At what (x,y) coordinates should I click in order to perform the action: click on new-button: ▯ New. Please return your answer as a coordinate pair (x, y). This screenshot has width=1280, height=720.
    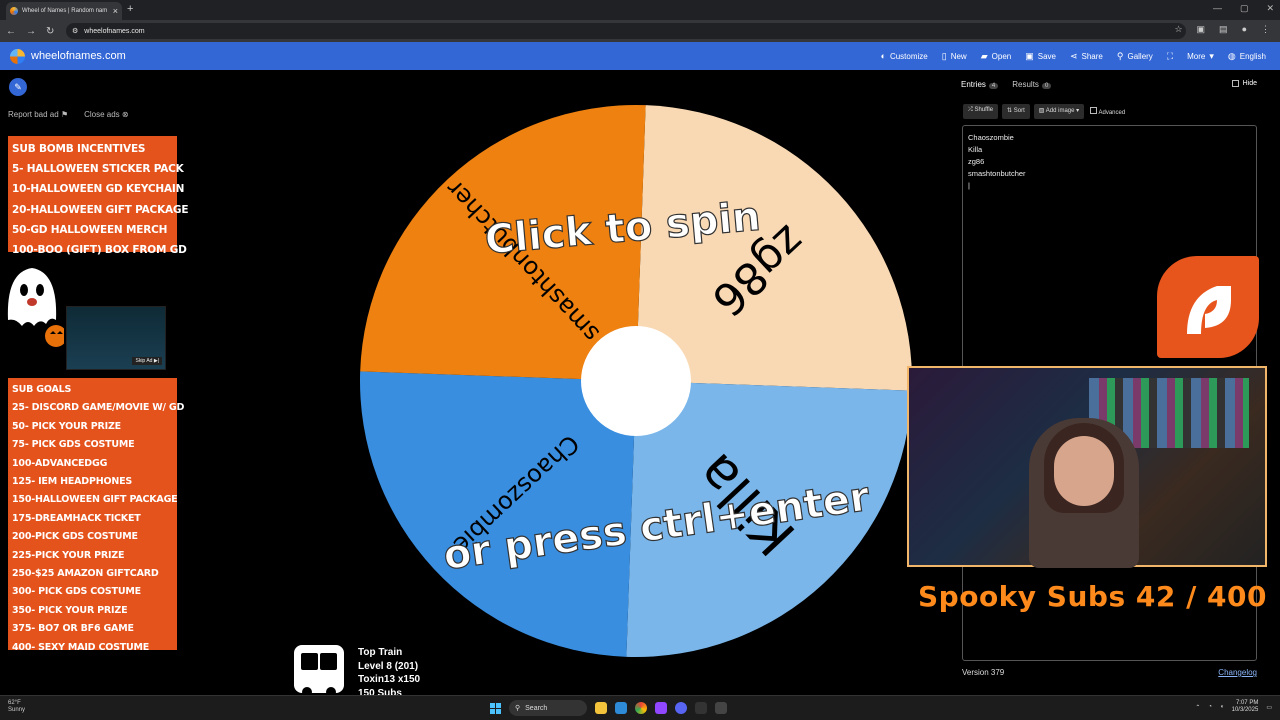
    Looking at the image, I should click on (954, 56).